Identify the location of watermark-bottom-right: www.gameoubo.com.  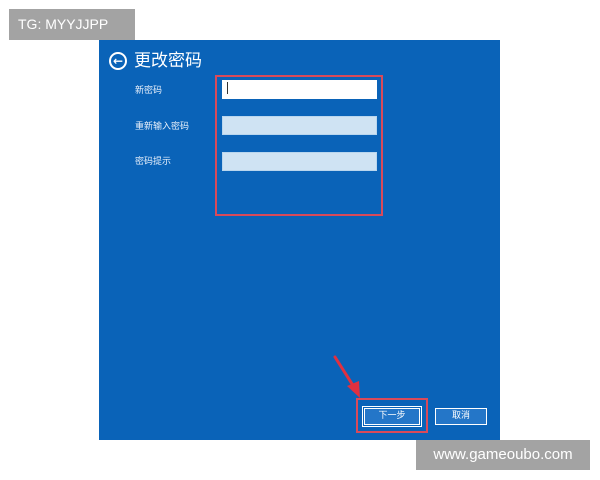
(503, 455).